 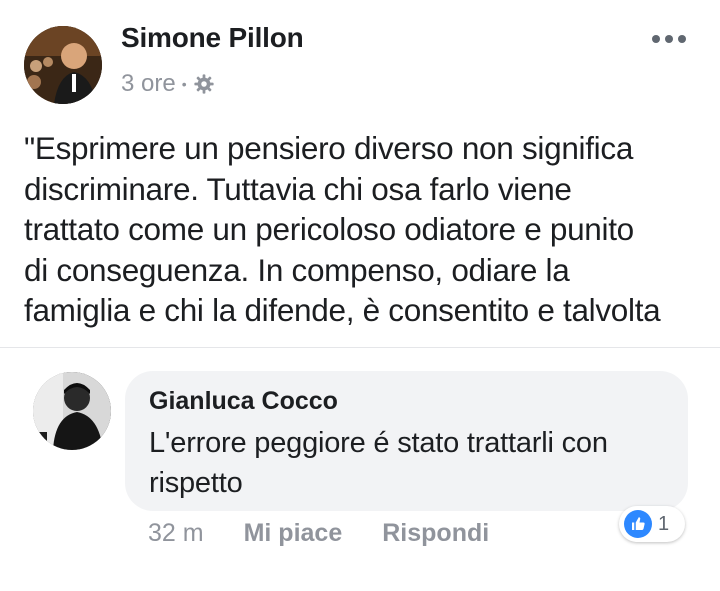 I want to click on divider, so click(x=360, y=347).